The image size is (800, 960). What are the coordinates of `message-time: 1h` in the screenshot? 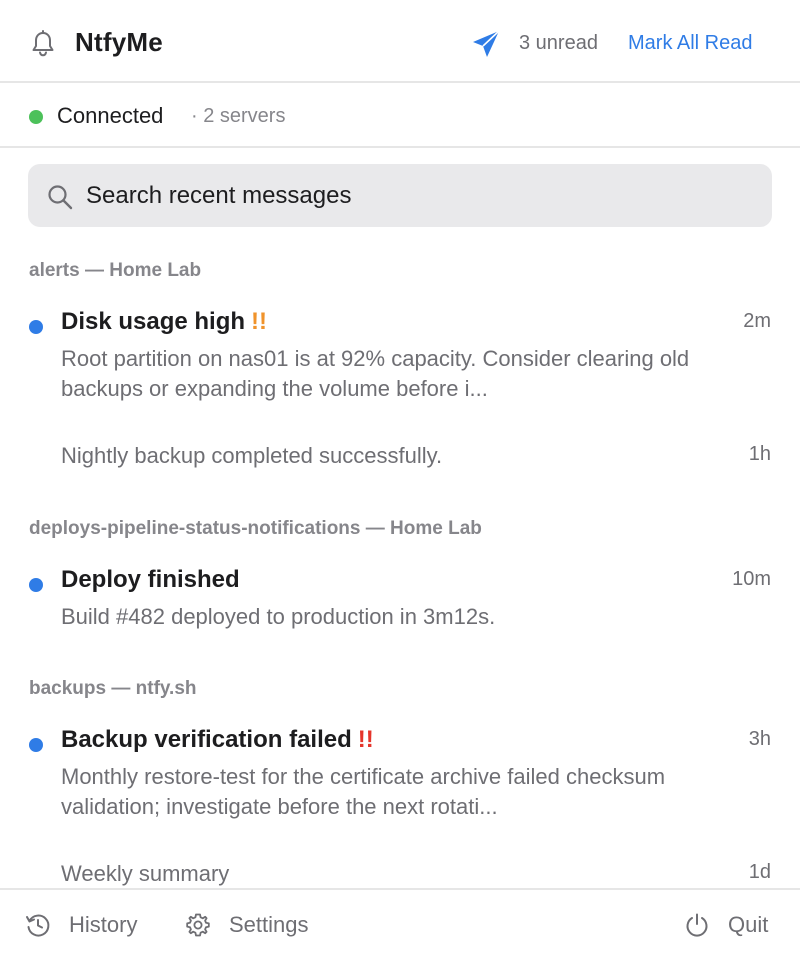 It's located at (759, 454).